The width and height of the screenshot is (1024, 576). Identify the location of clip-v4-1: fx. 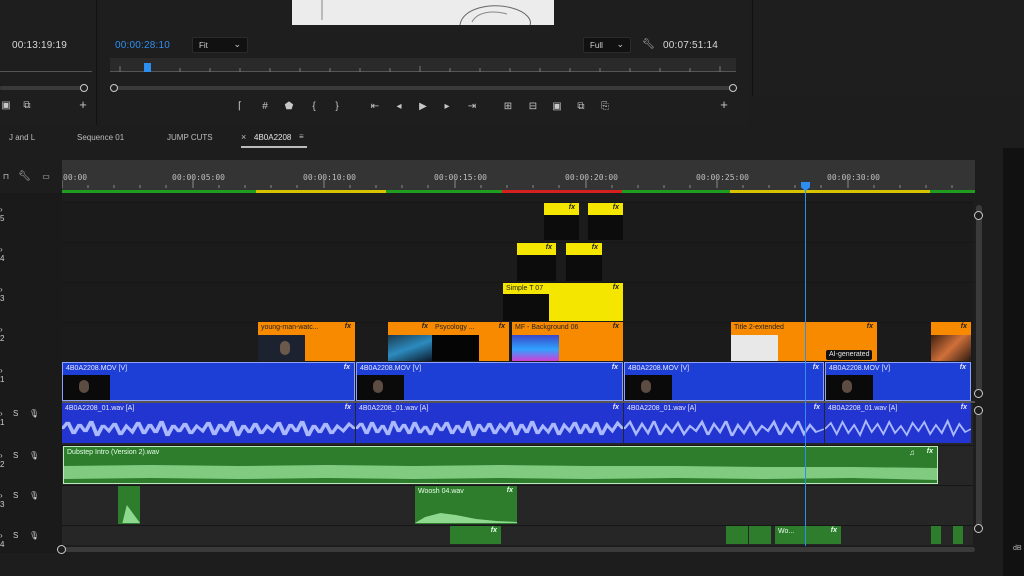
(536, 249).